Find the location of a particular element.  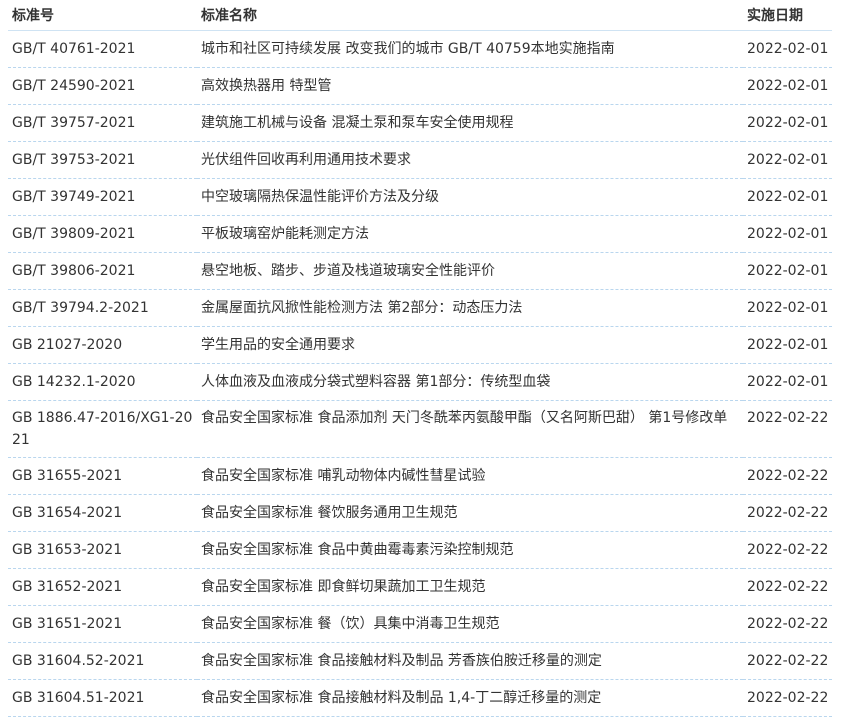

standard-number-cell: GB/T 39749-2021 is located at coordinates (102, 197).